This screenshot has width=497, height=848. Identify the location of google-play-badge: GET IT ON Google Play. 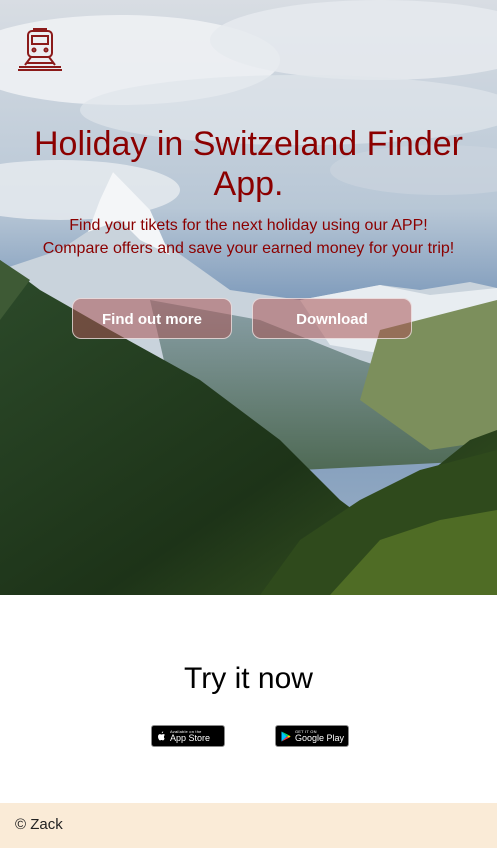
(312, 736).